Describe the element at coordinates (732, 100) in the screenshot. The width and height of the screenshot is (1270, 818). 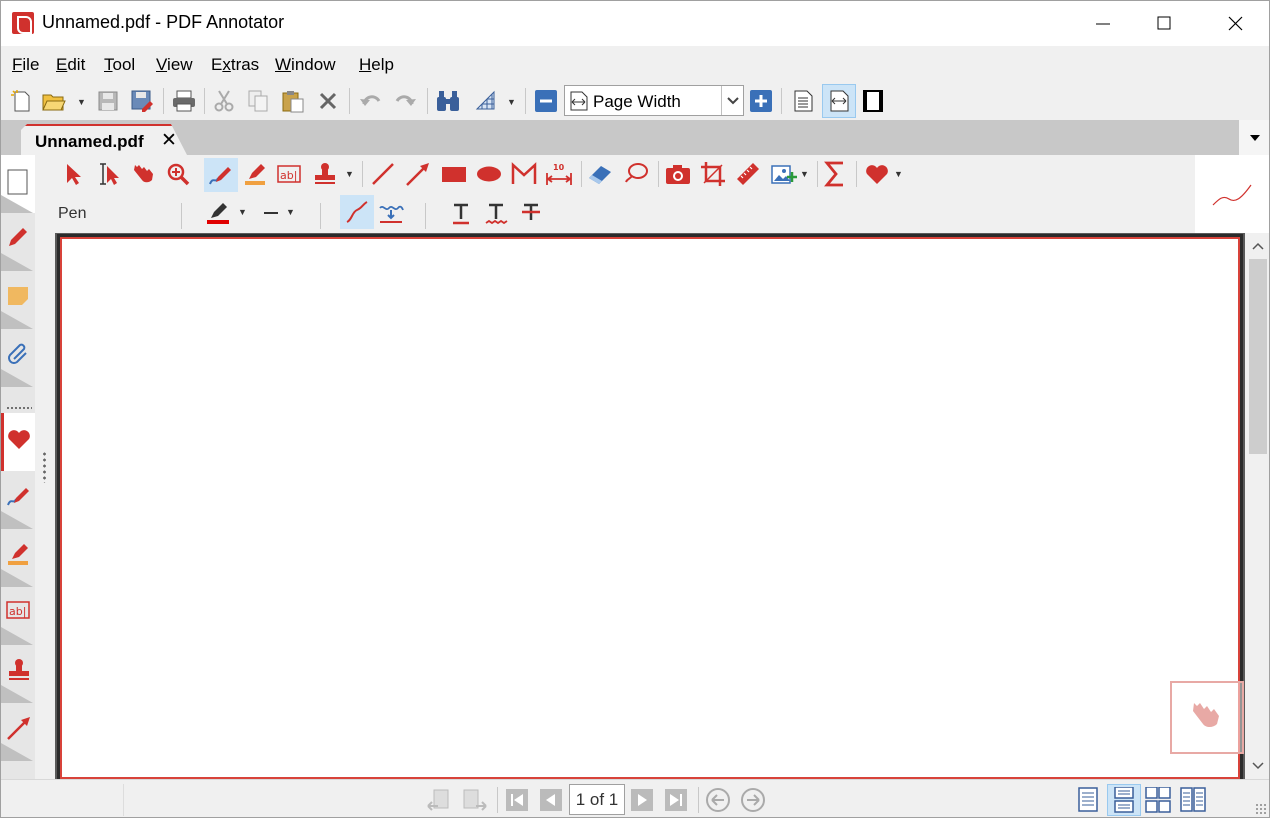
I see `zoom-dropdown-button` at that location.